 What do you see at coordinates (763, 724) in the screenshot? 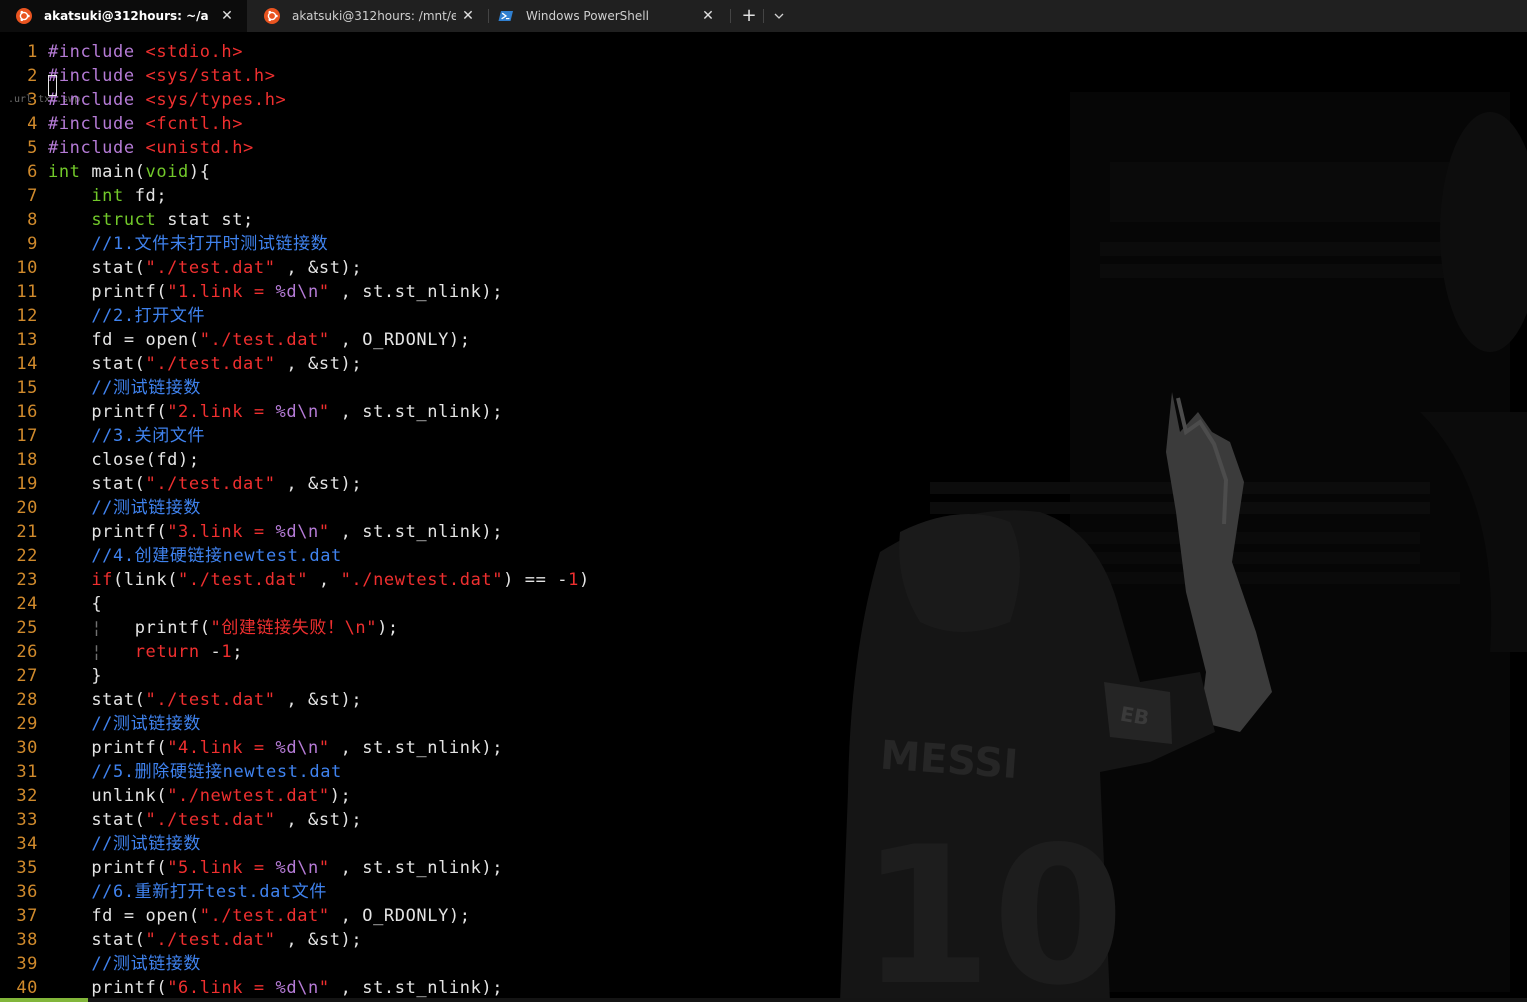
I see `code-line: 29 //测试链接数` at bounding box center [763, 724].